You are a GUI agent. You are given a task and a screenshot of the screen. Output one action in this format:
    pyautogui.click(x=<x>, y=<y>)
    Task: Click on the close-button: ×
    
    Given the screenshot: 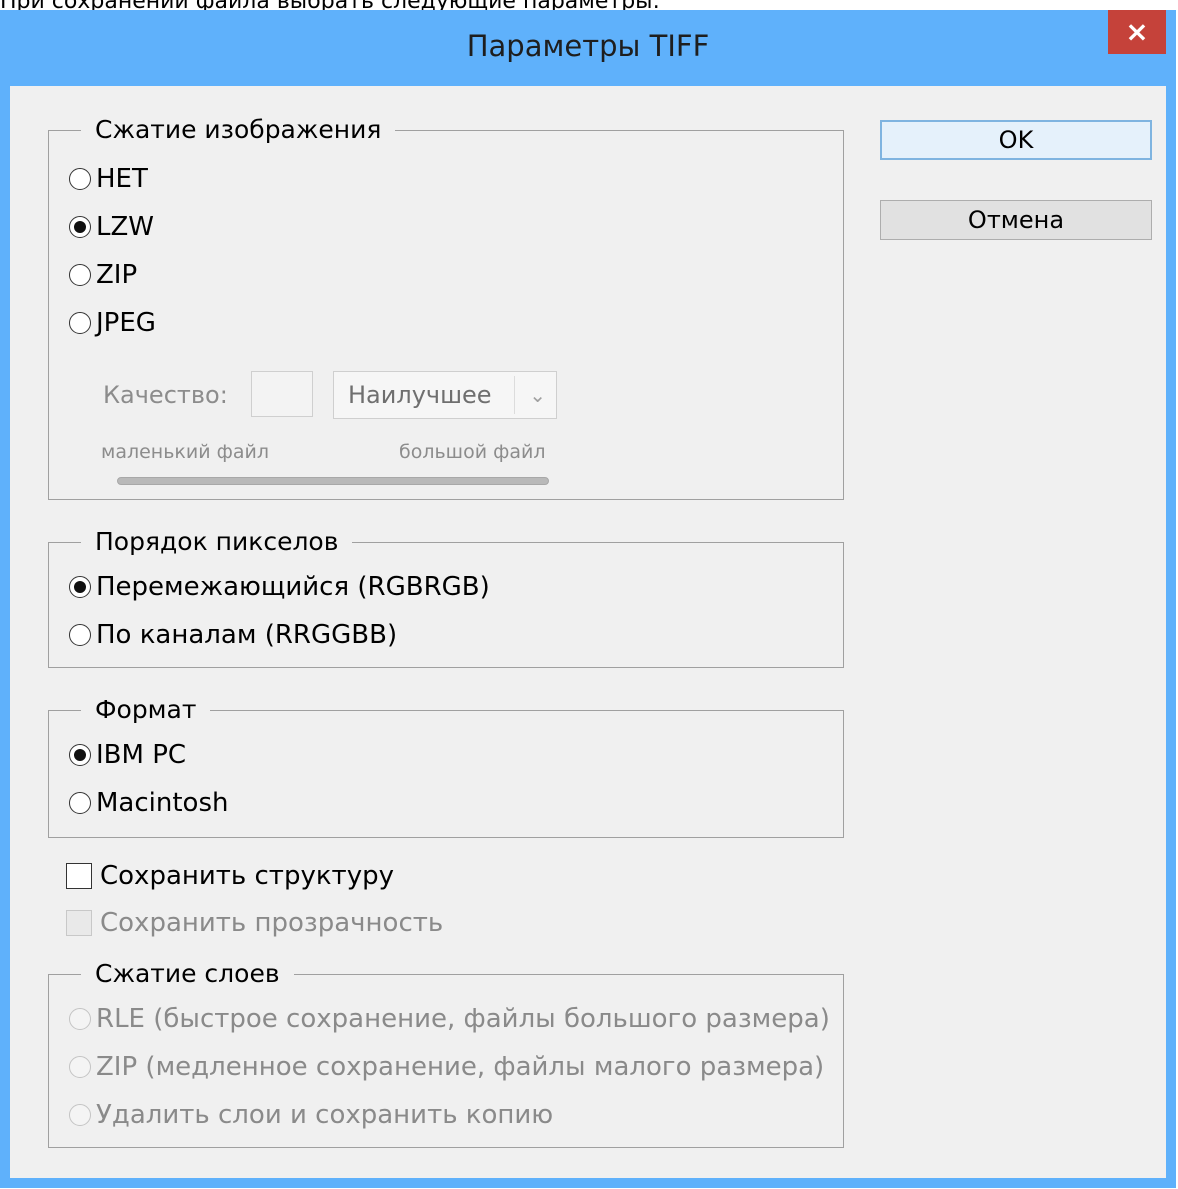 What is the action you would take?
    pyautogui.click(x=1137, y=32)
    